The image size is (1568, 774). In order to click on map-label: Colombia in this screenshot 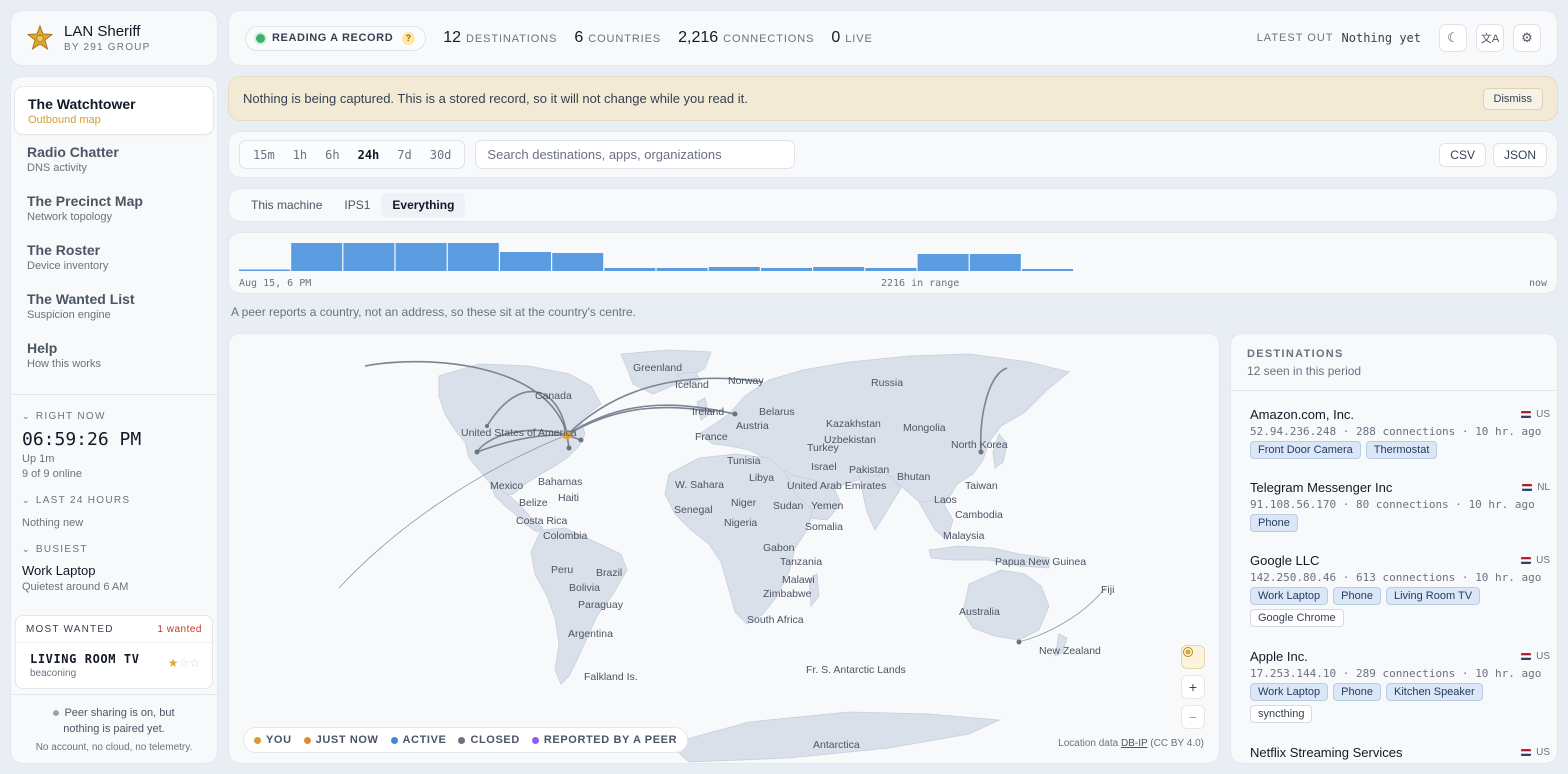, I will do `click(565, 536)`.